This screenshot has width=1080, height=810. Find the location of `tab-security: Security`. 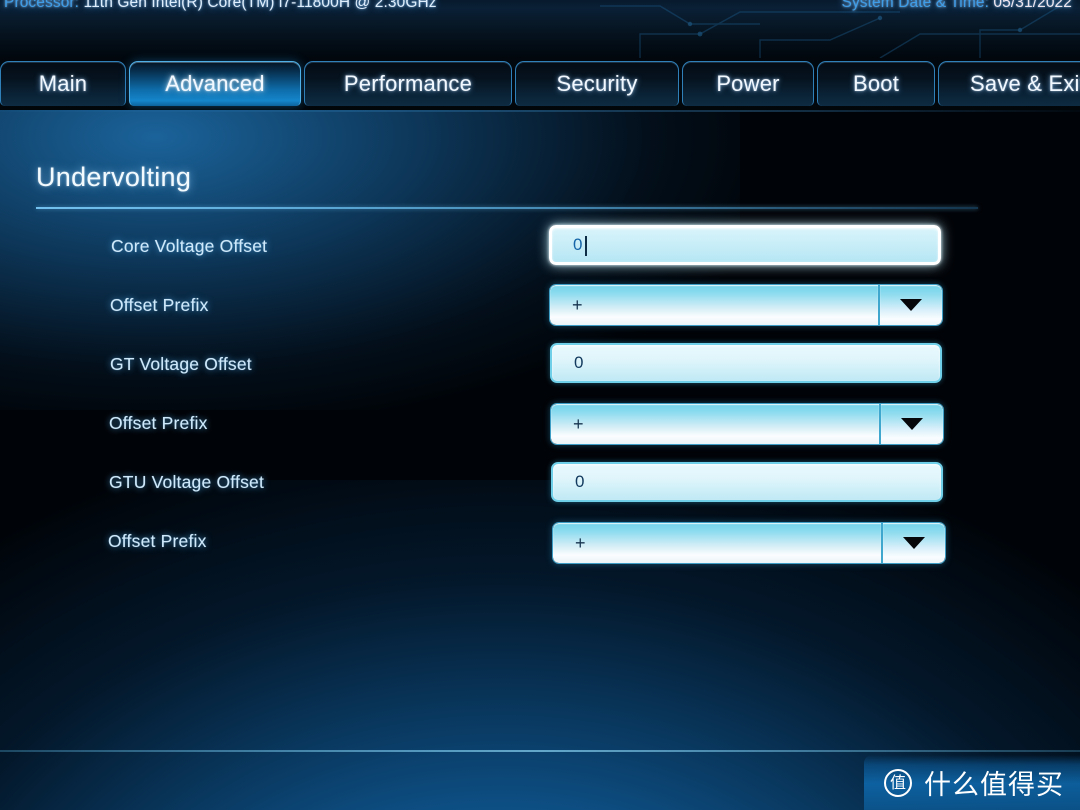

tab-security: Security is located at coordinates (597, 83).